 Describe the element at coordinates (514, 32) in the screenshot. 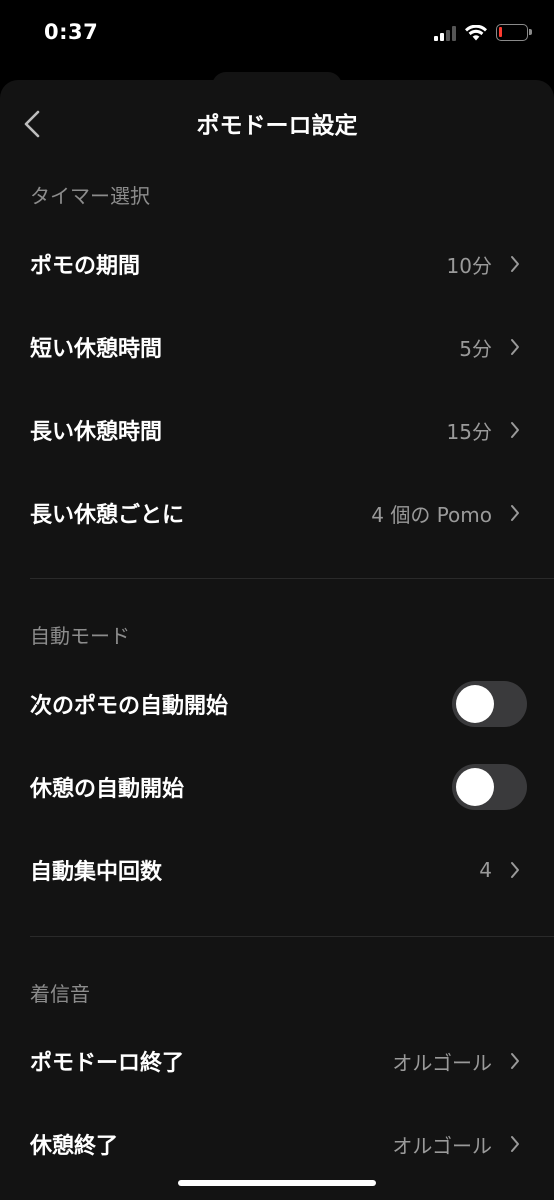

I see `battery-low-icon` at that location.